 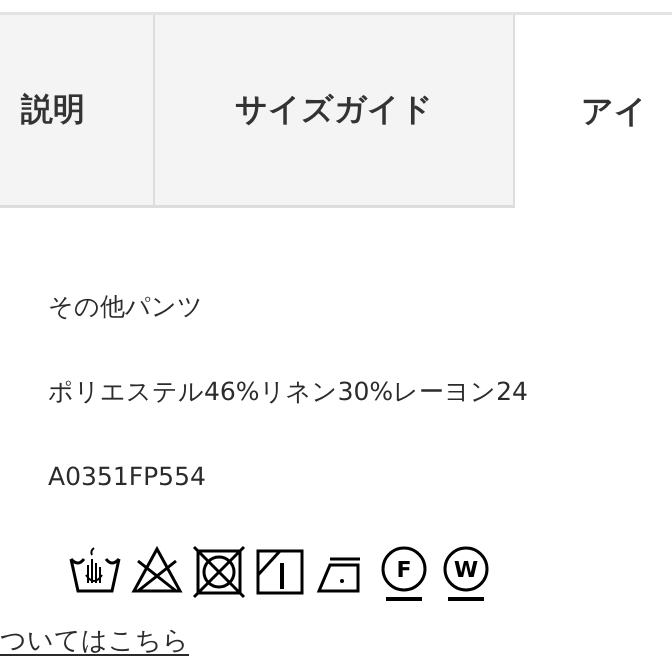 I want to click on tab: 説明, so click(x=77, y=111).